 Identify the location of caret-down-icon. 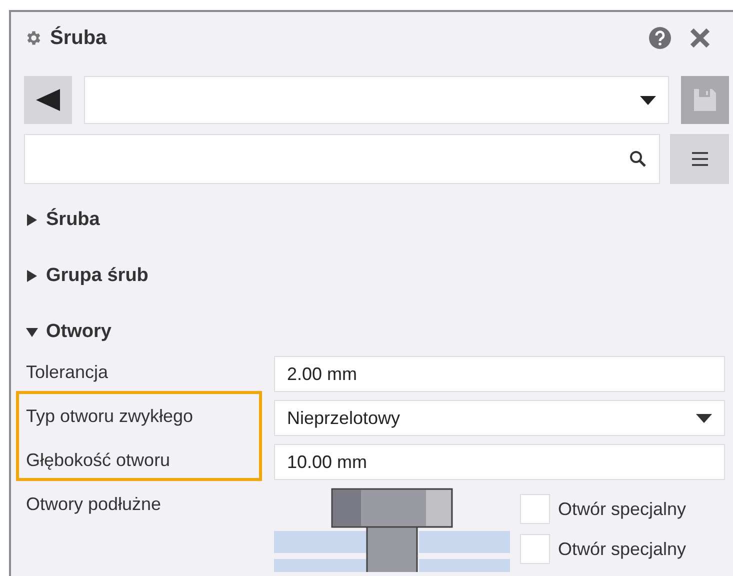
(32, 332).